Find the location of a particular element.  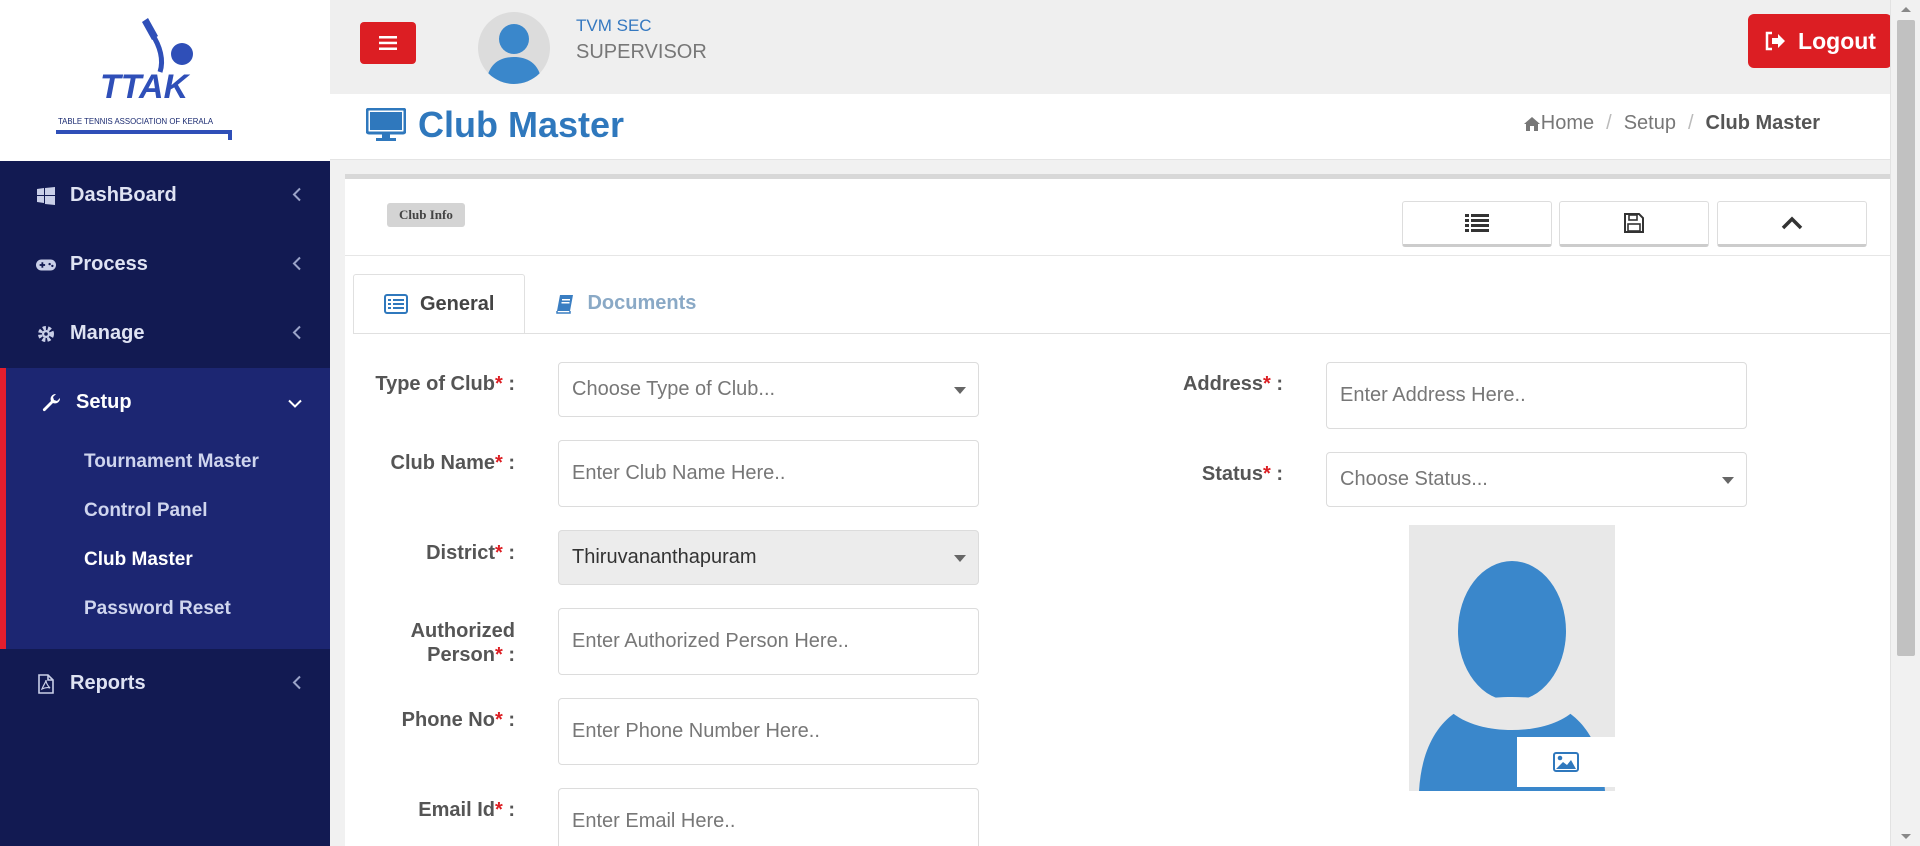

avatar is located at coordinates (514, 48).